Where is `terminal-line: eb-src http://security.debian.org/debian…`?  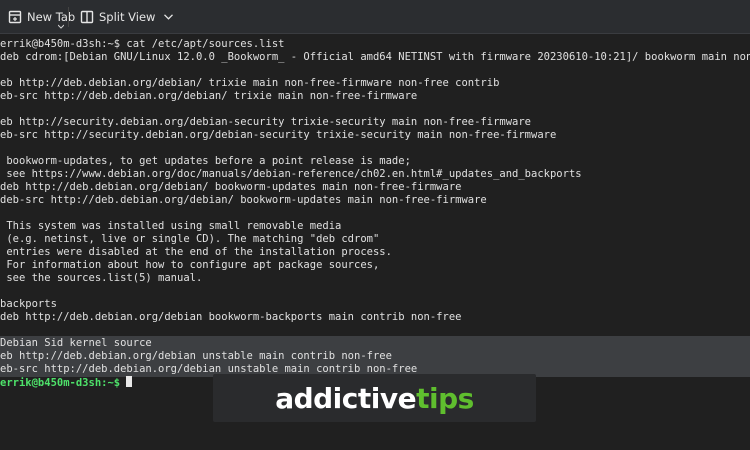
terminal-line: eb-src http://security.debian.org/debian… is located at coordinates (278, 135).